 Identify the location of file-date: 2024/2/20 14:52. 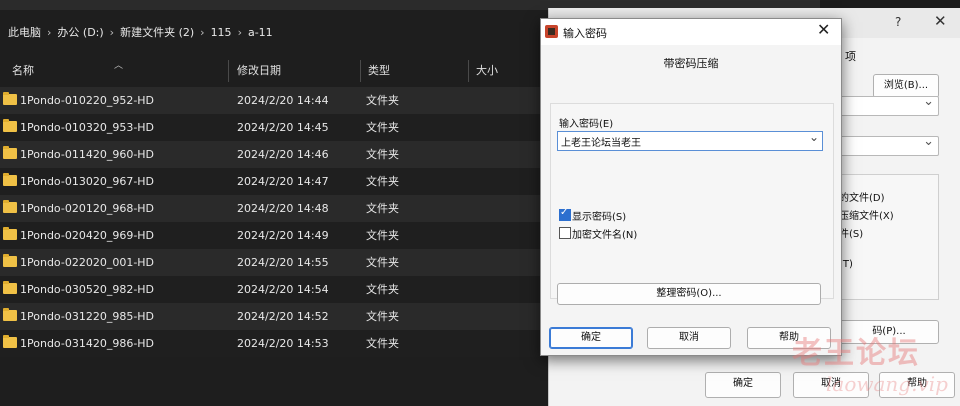
(283, 316).